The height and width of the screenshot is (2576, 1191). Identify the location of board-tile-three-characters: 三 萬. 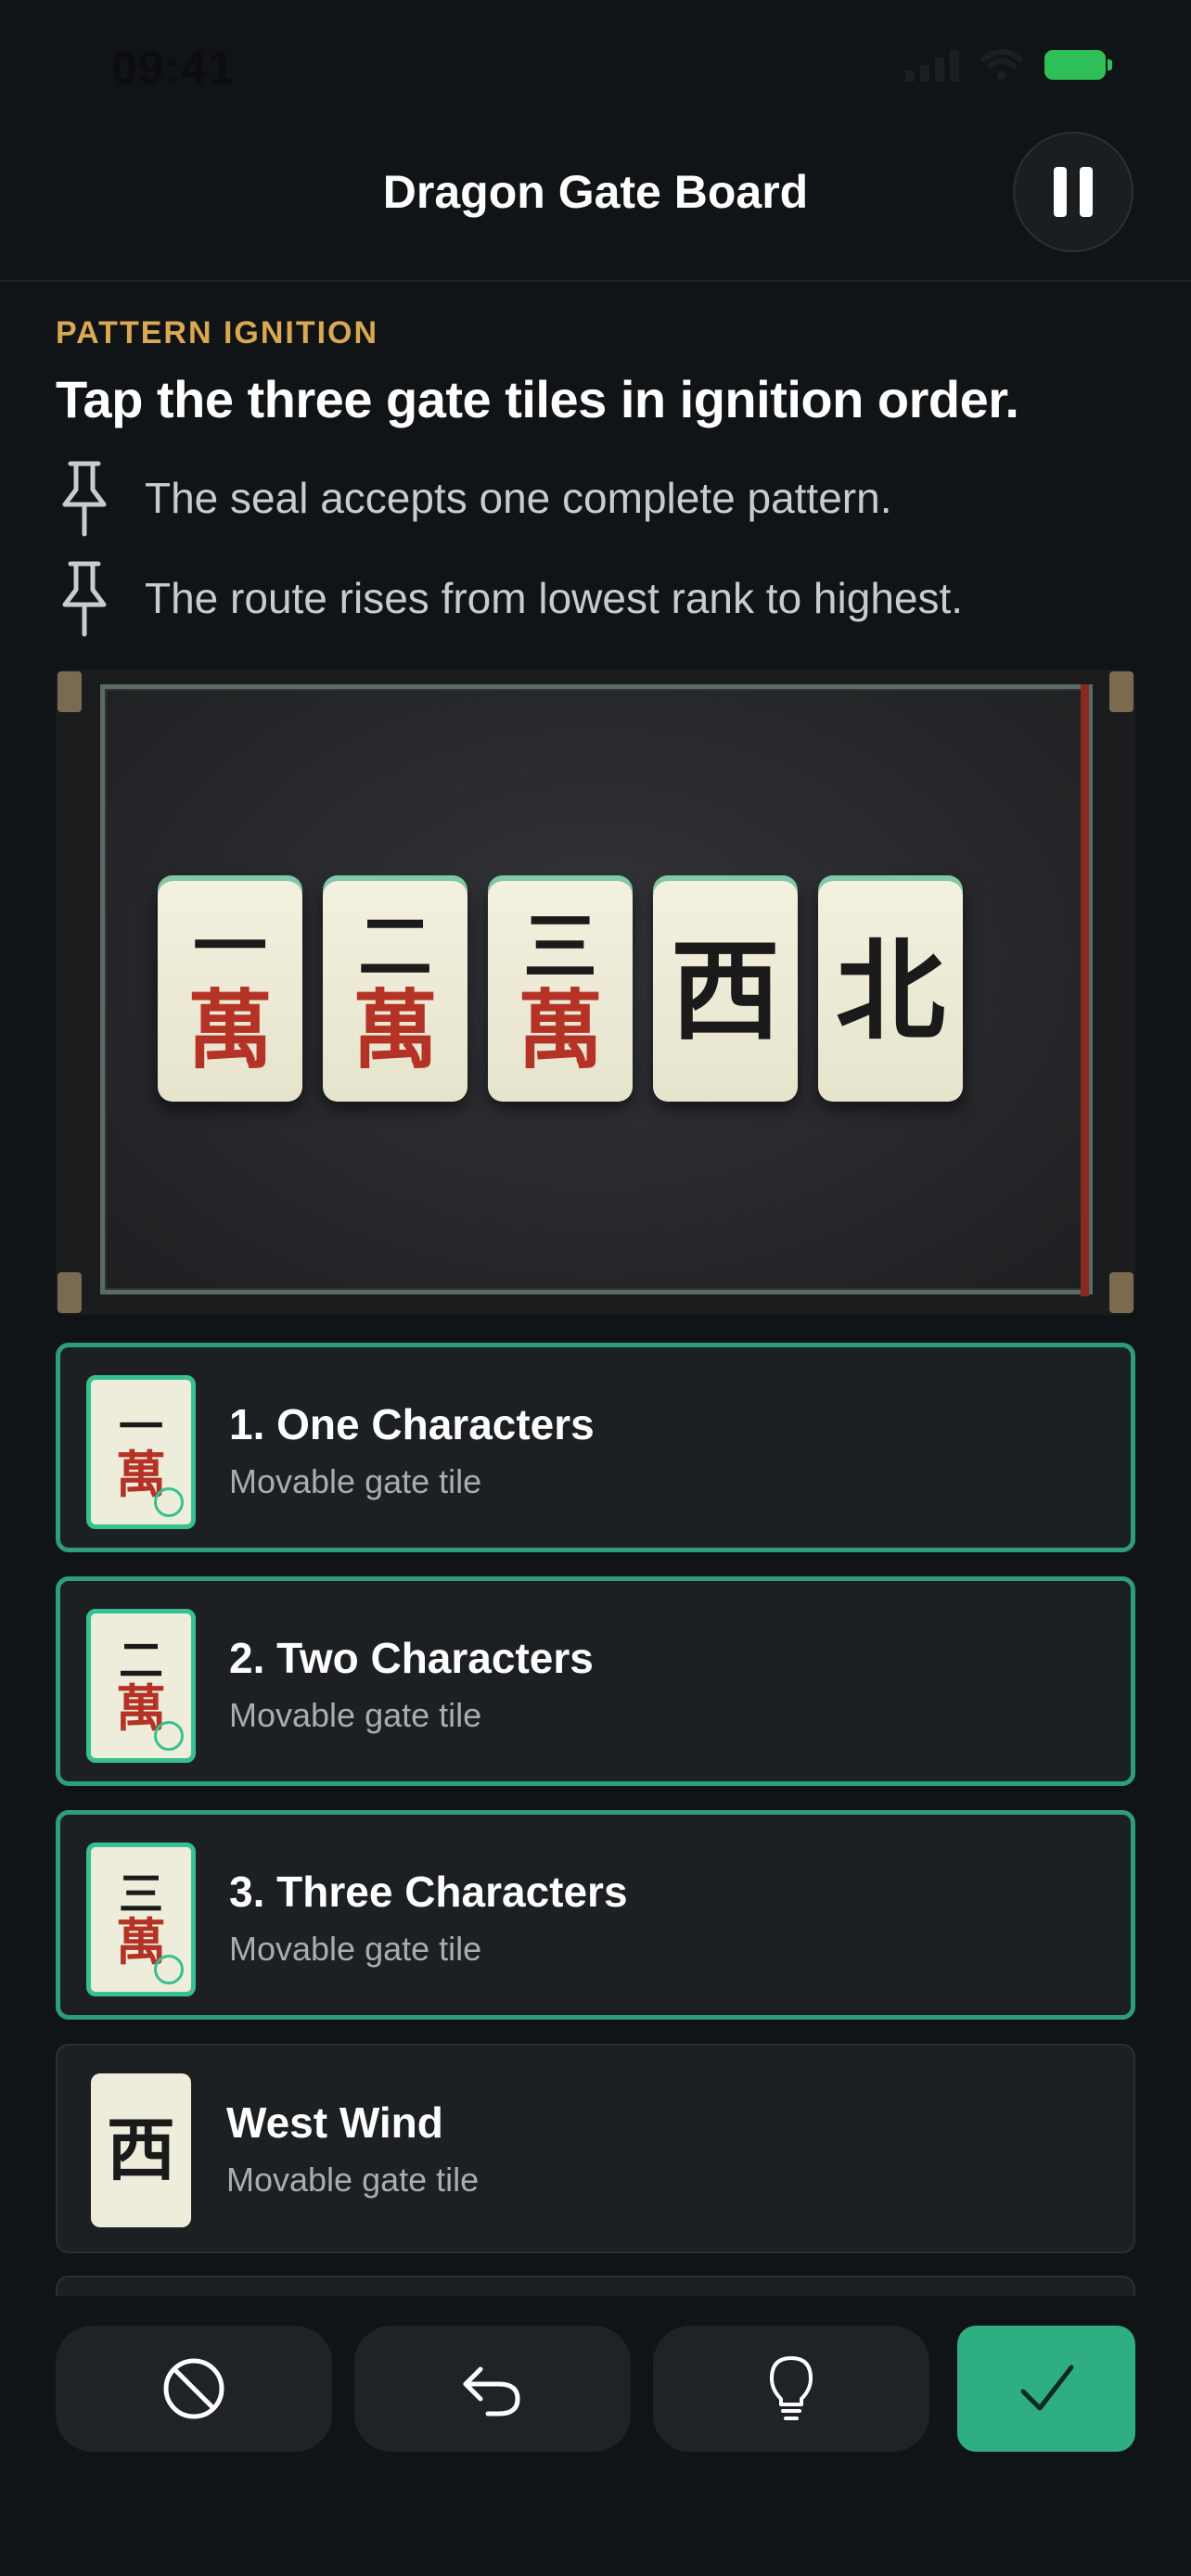
(560, 991).